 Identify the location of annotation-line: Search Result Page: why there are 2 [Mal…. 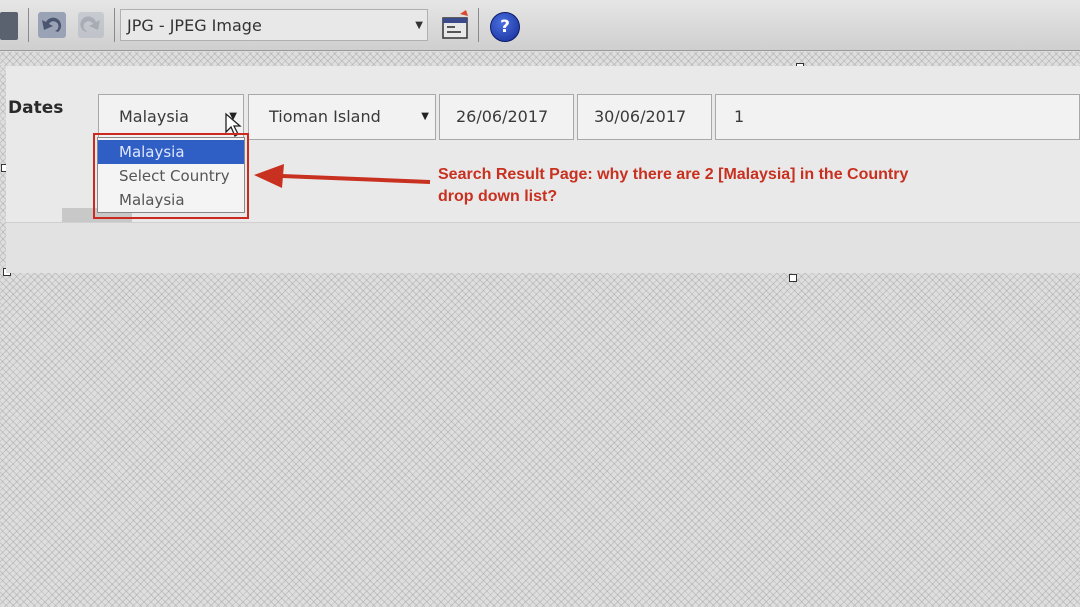
(673, 174).